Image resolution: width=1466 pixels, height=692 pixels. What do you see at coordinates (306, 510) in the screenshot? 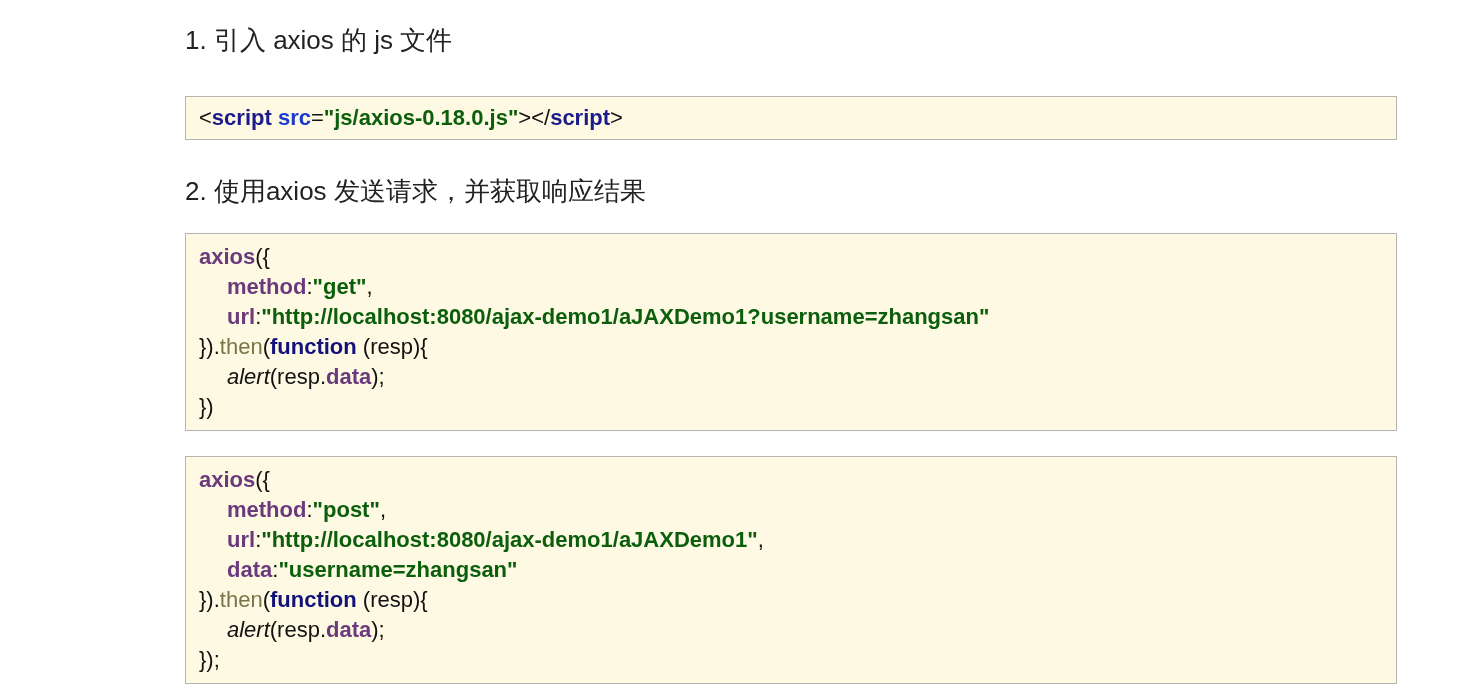
I see `code-line: method:"post",` at bounding box center [306, 510].